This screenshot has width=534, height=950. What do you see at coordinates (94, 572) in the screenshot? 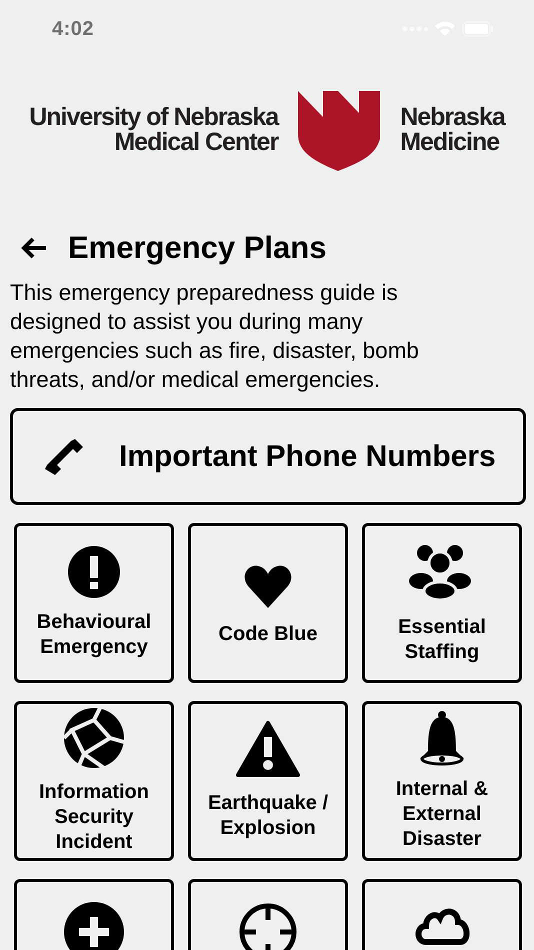
I see `exclamation-circle-icon` at bounding box center [94, 572].